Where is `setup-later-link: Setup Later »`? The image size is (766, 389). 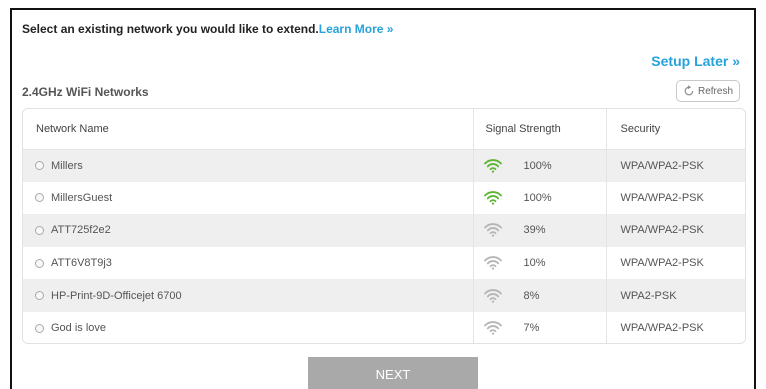 setup-later-link: Setup Later » is located at coordinates (695, 61).